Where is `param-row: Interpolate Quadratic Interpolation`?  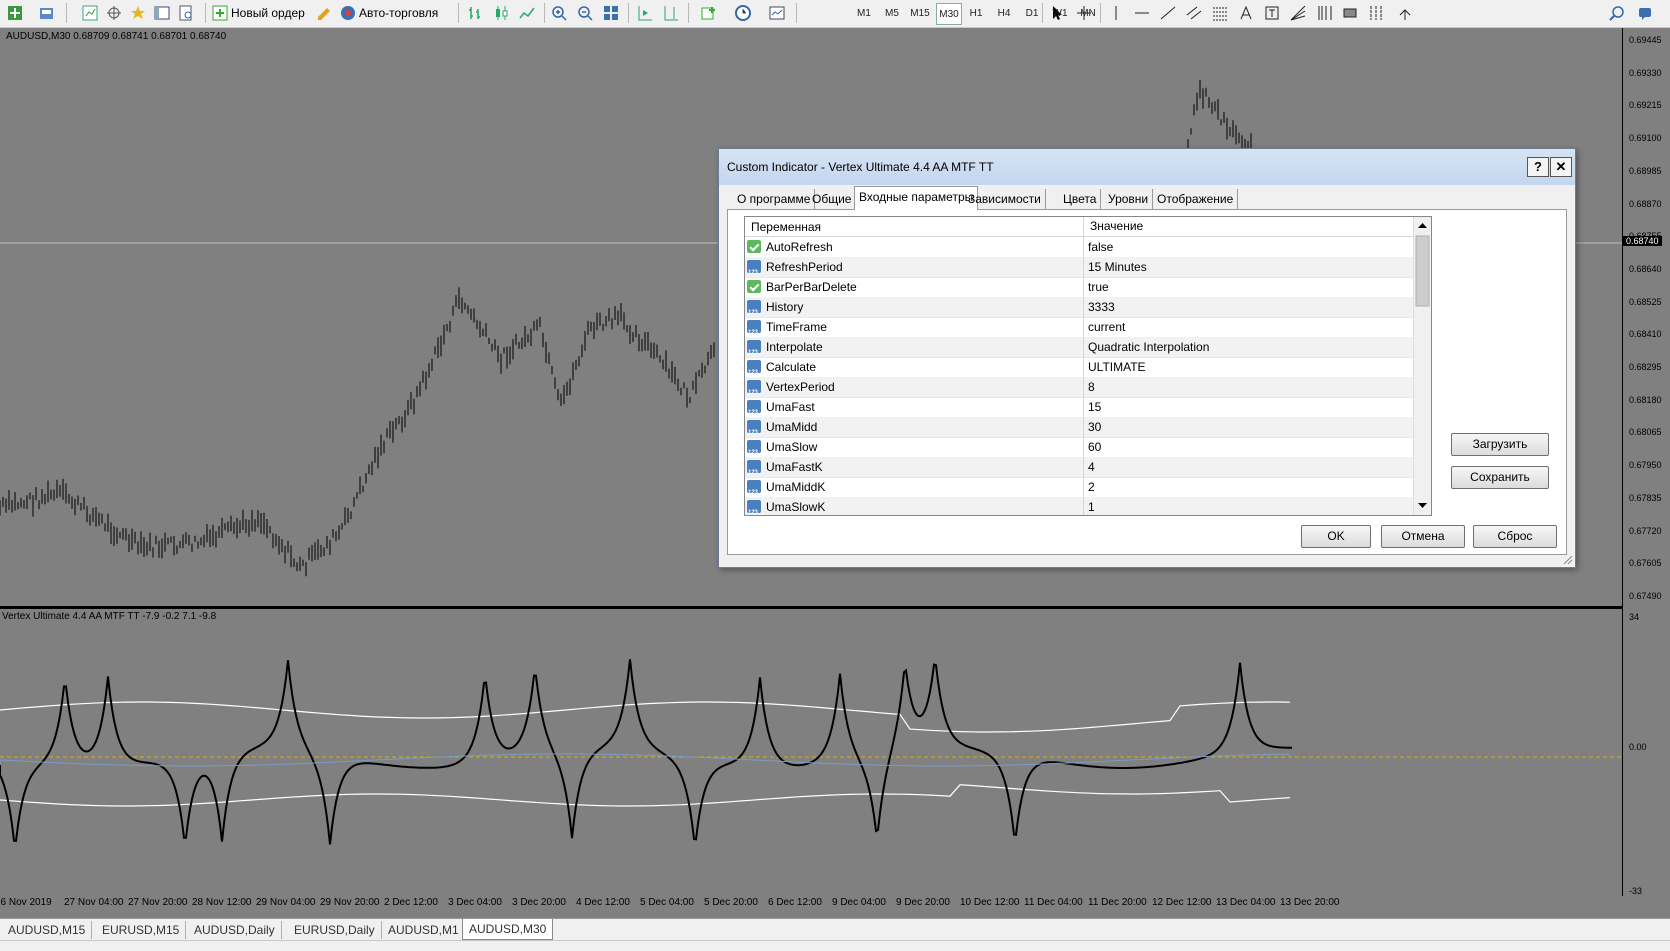 param-row: Interpolate Quadratic Interpolation is located at coordinates (1079, 350).